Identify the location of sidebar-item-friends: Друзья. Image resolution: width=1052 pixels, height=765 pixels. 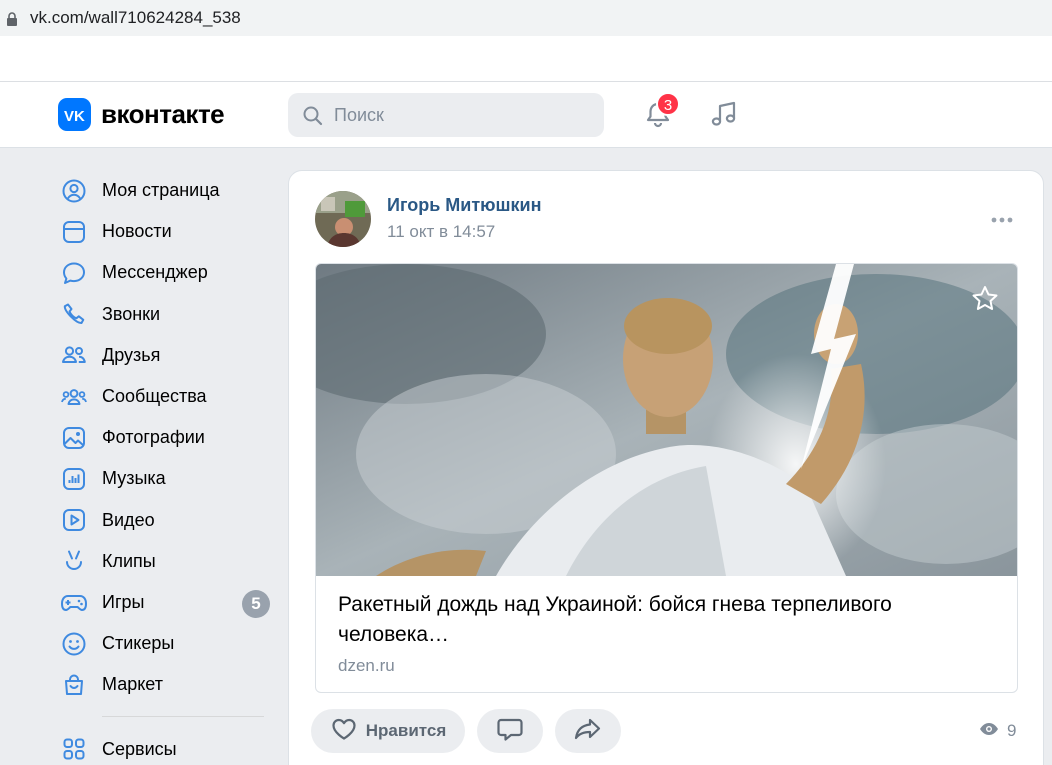
(166, 355).